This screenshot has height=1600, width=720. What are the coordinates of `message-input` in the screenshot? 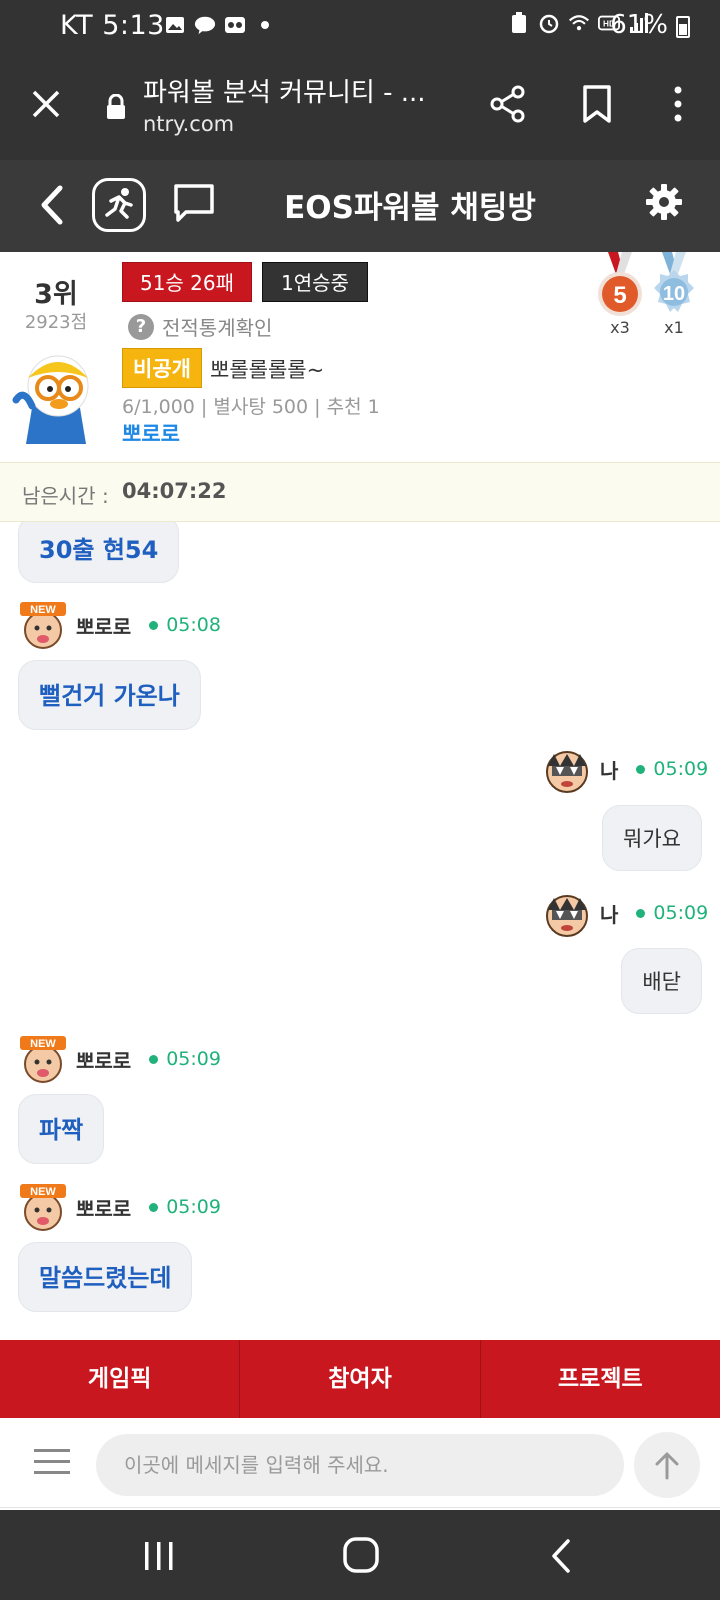 It's located at (360, 1465).